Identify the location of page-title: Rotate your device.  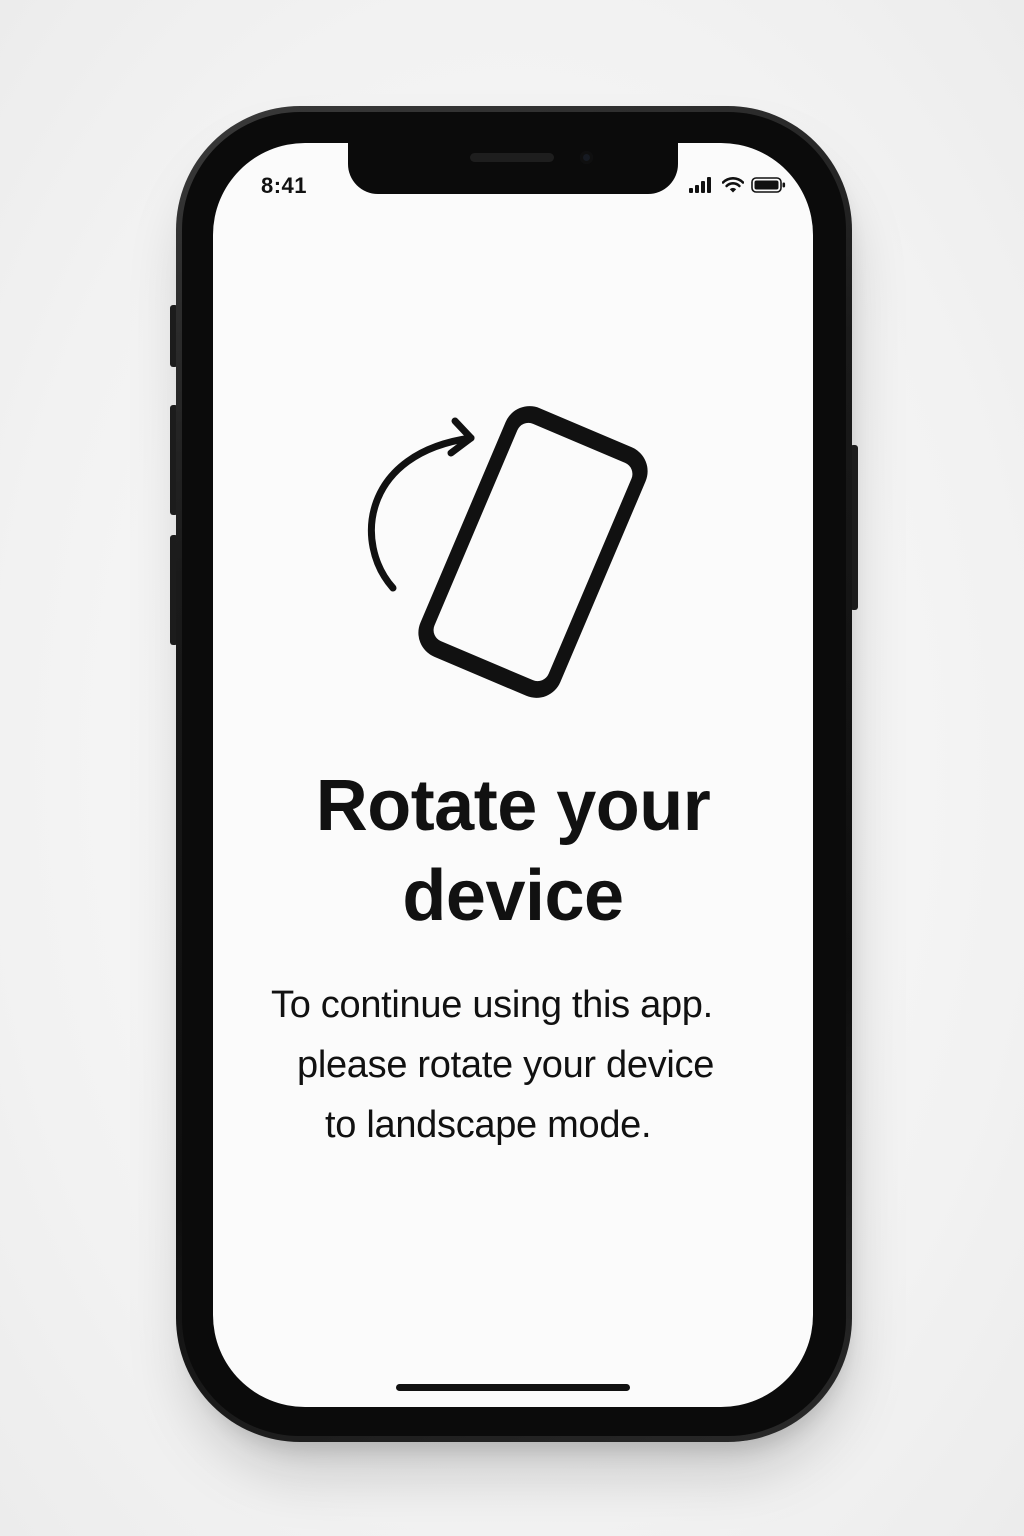
(513, 851).